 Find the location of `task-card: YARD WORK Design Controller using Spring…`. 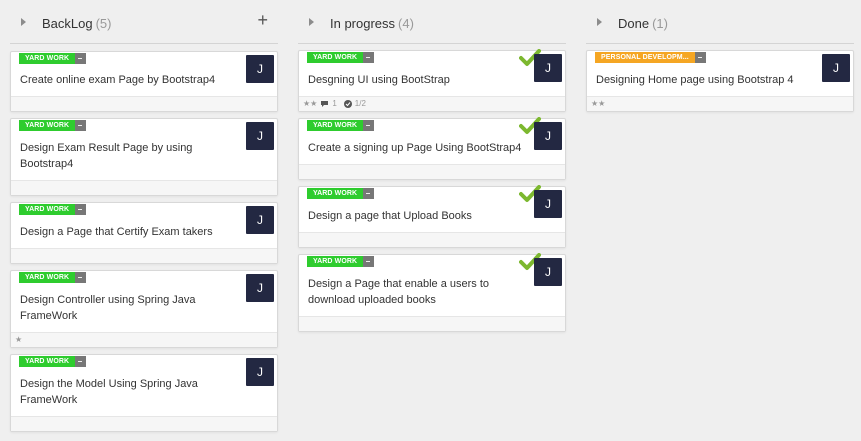

task-card: YARD WORK Design Controller using Spring… is located at coordinates (144, 309).